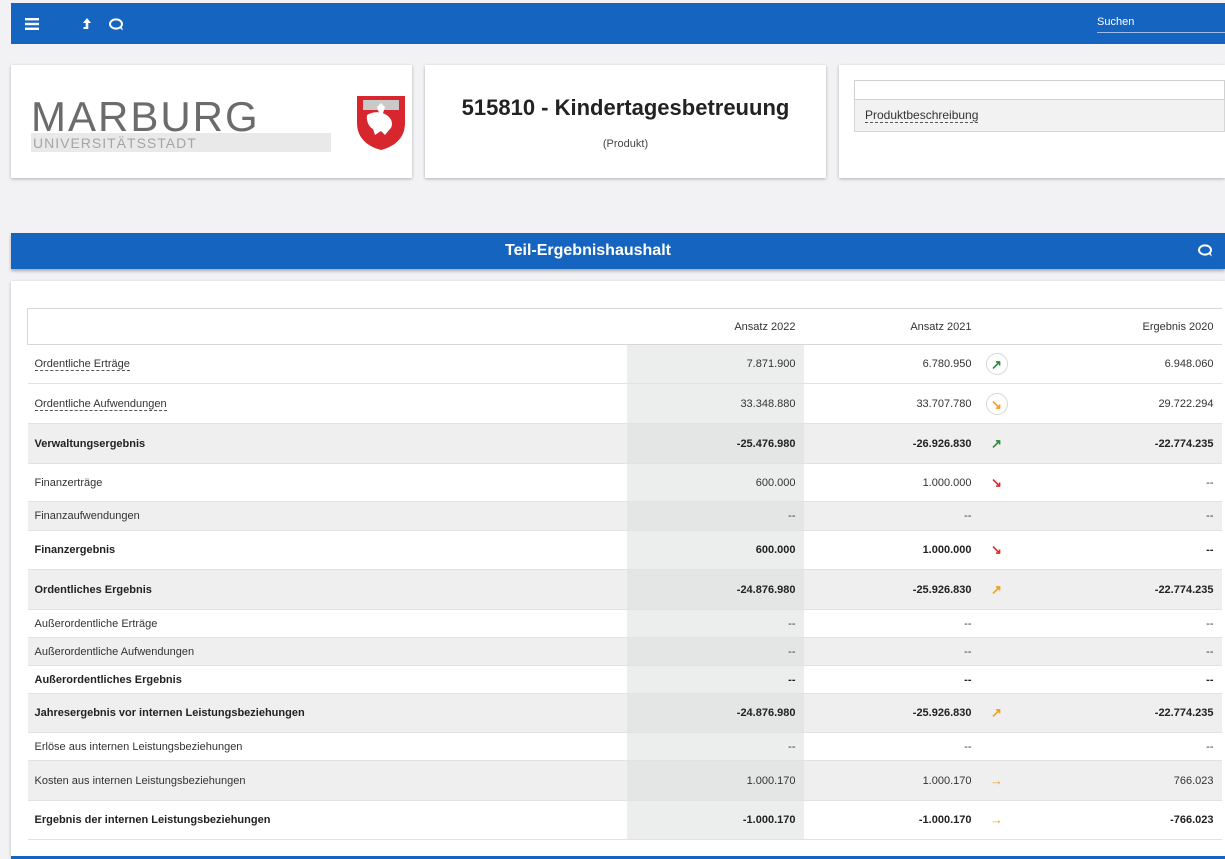  What do you see at coordinates (1126, 780) in the screenshot?
I see `cell-ergebnis-2020: 766.023` at bounding box center [1126, 780].